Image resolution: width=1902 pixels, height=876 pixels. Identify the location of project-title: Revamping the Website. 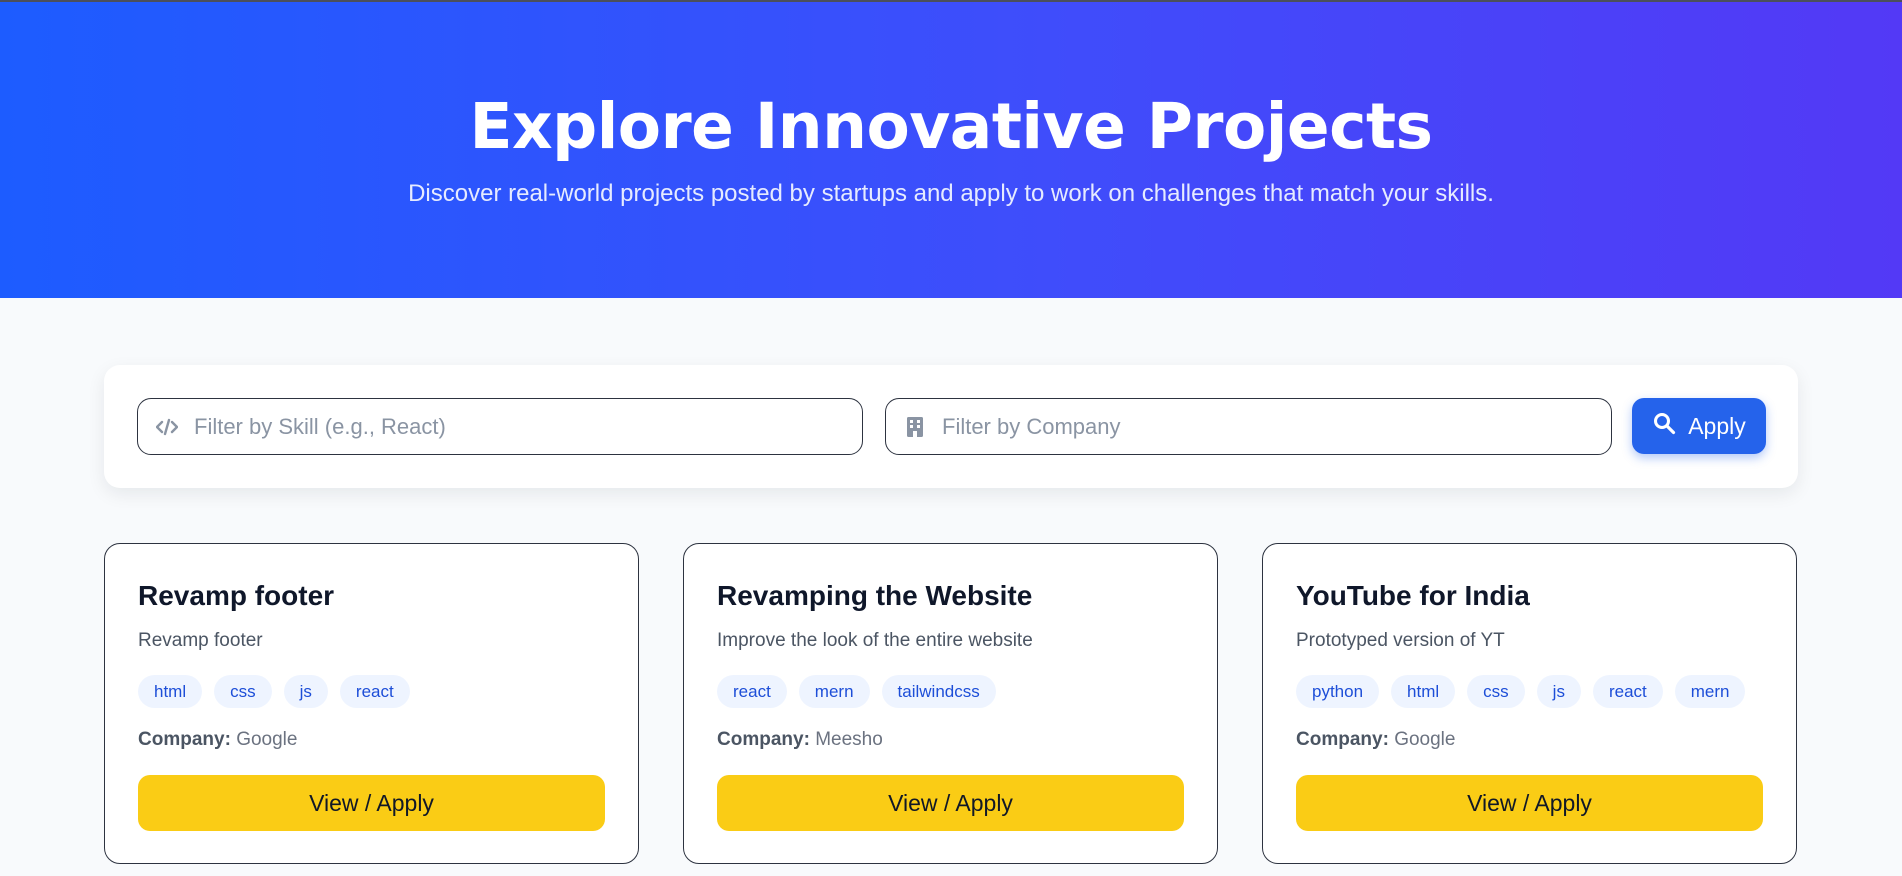
(875, 595).